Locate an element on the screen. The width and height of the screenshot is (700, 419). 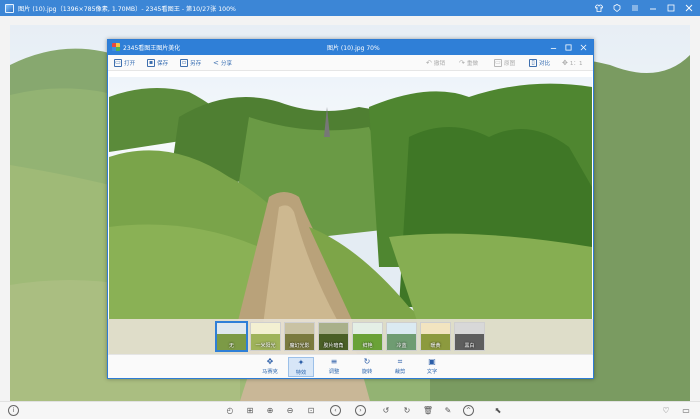
save-icon: ▪ is located at coordinates (151, 63).